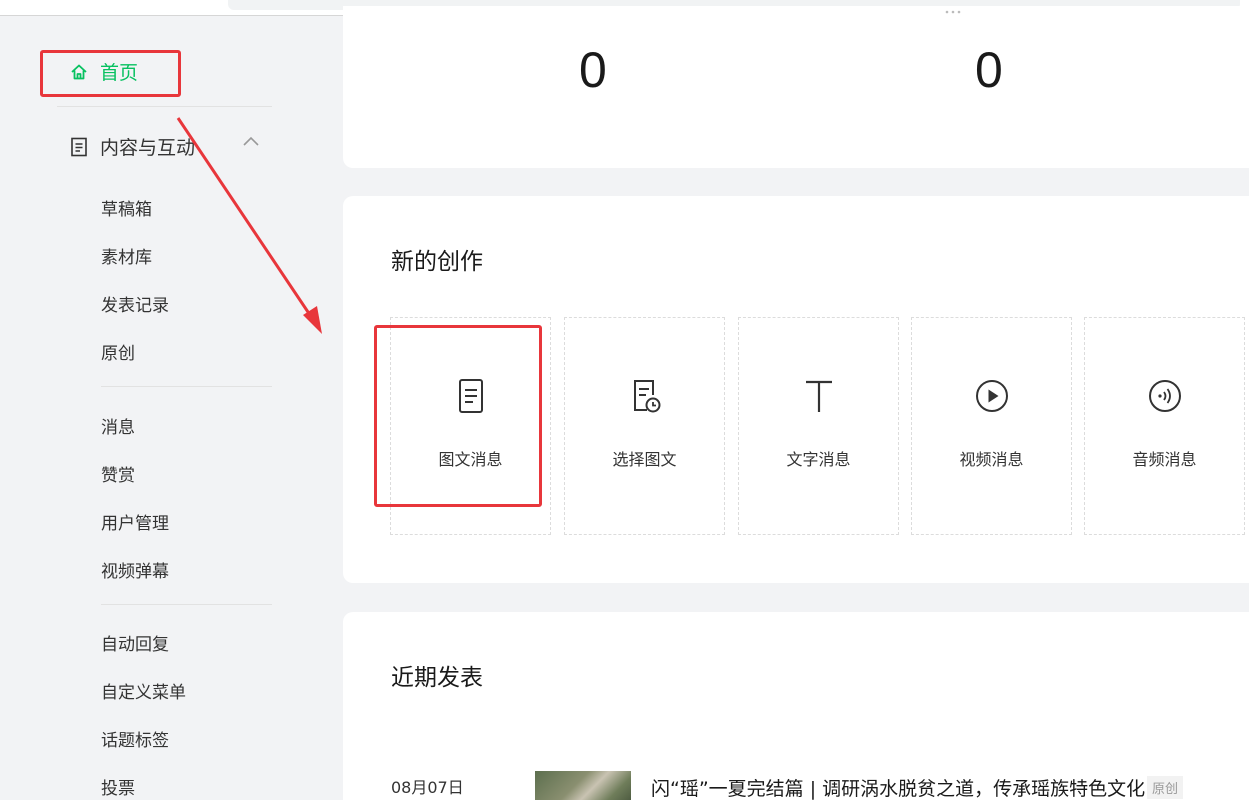  Describe the element at coordinates (118, 351) in the screenshot. I see `sidebar-item-original: 原创` at that location.